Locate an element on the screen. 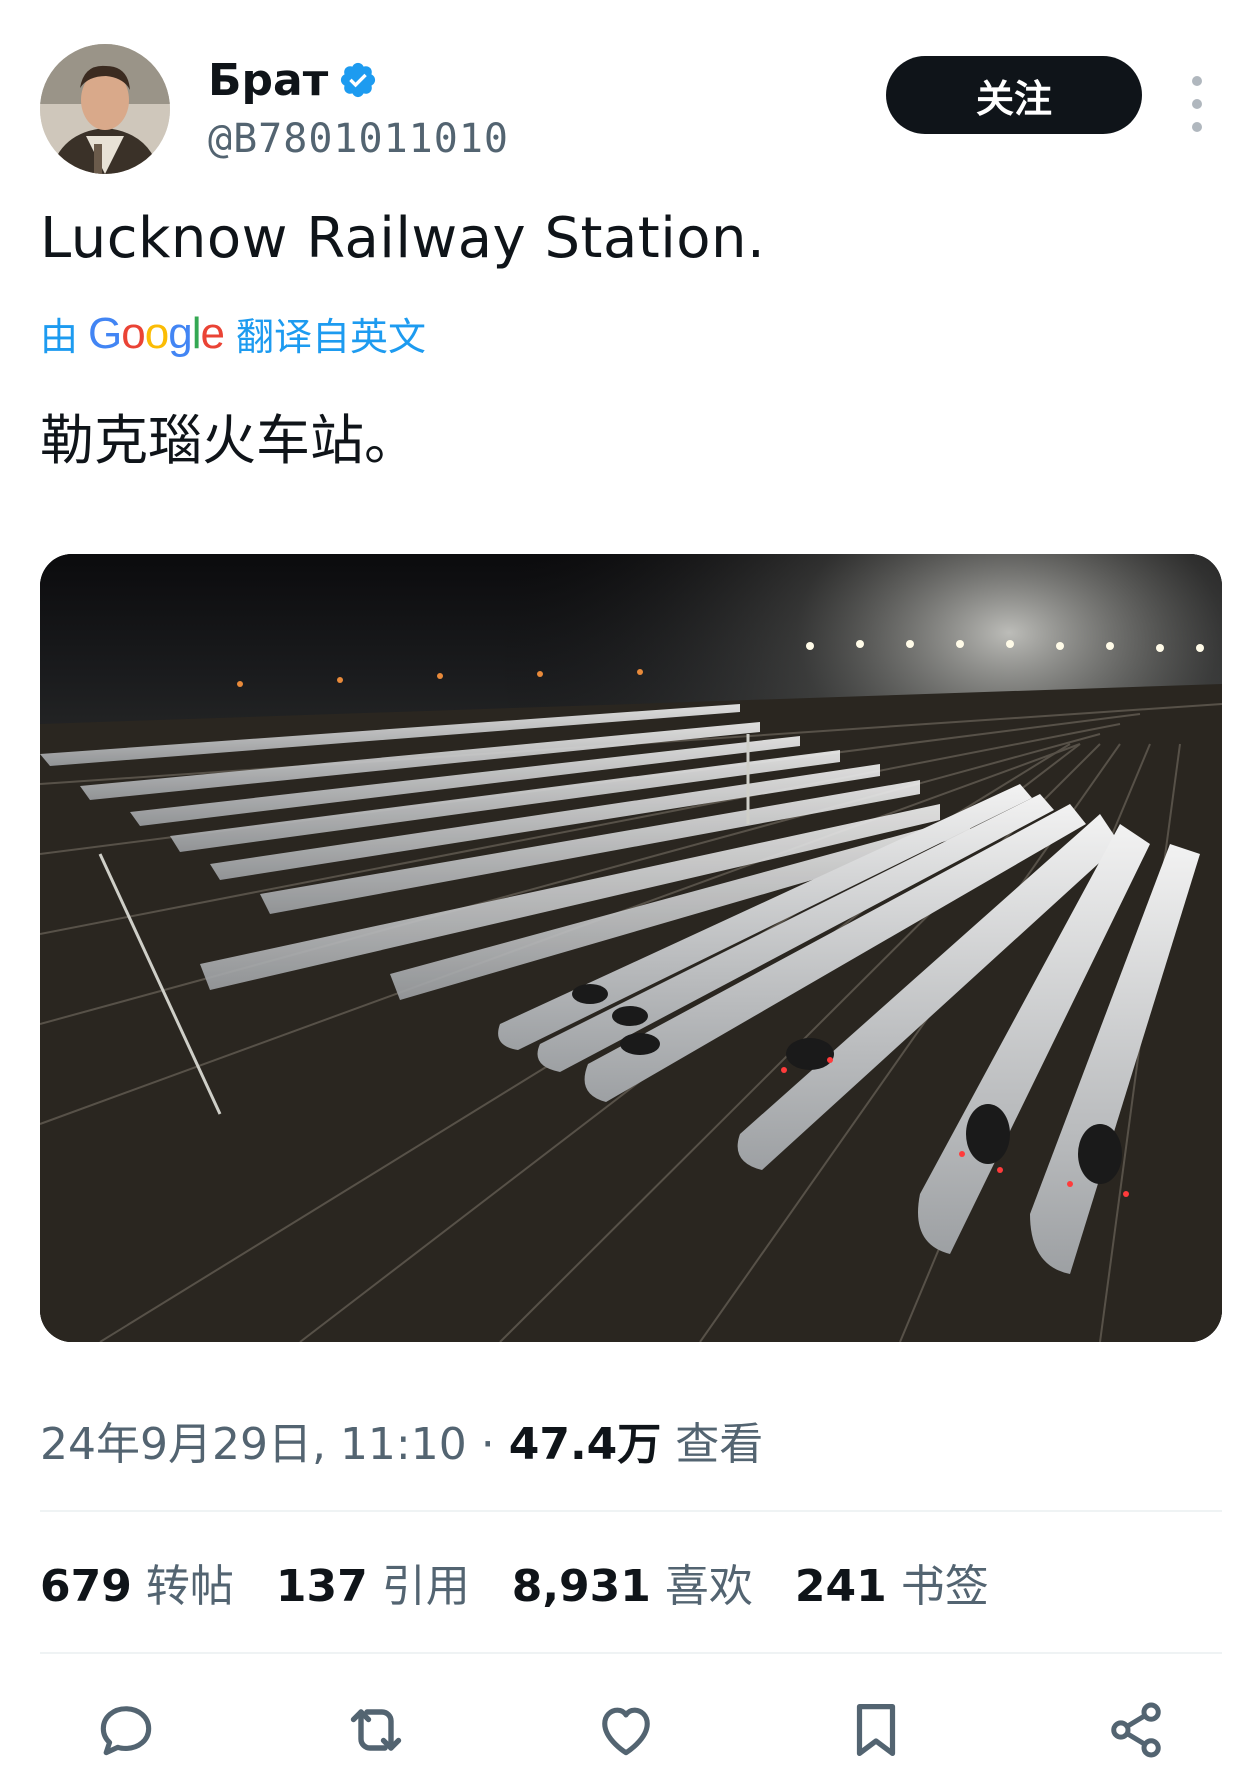 This screenshot has width=1260, height=1786. reposts-label: 转帖 is located at coordinates (189, 1586).